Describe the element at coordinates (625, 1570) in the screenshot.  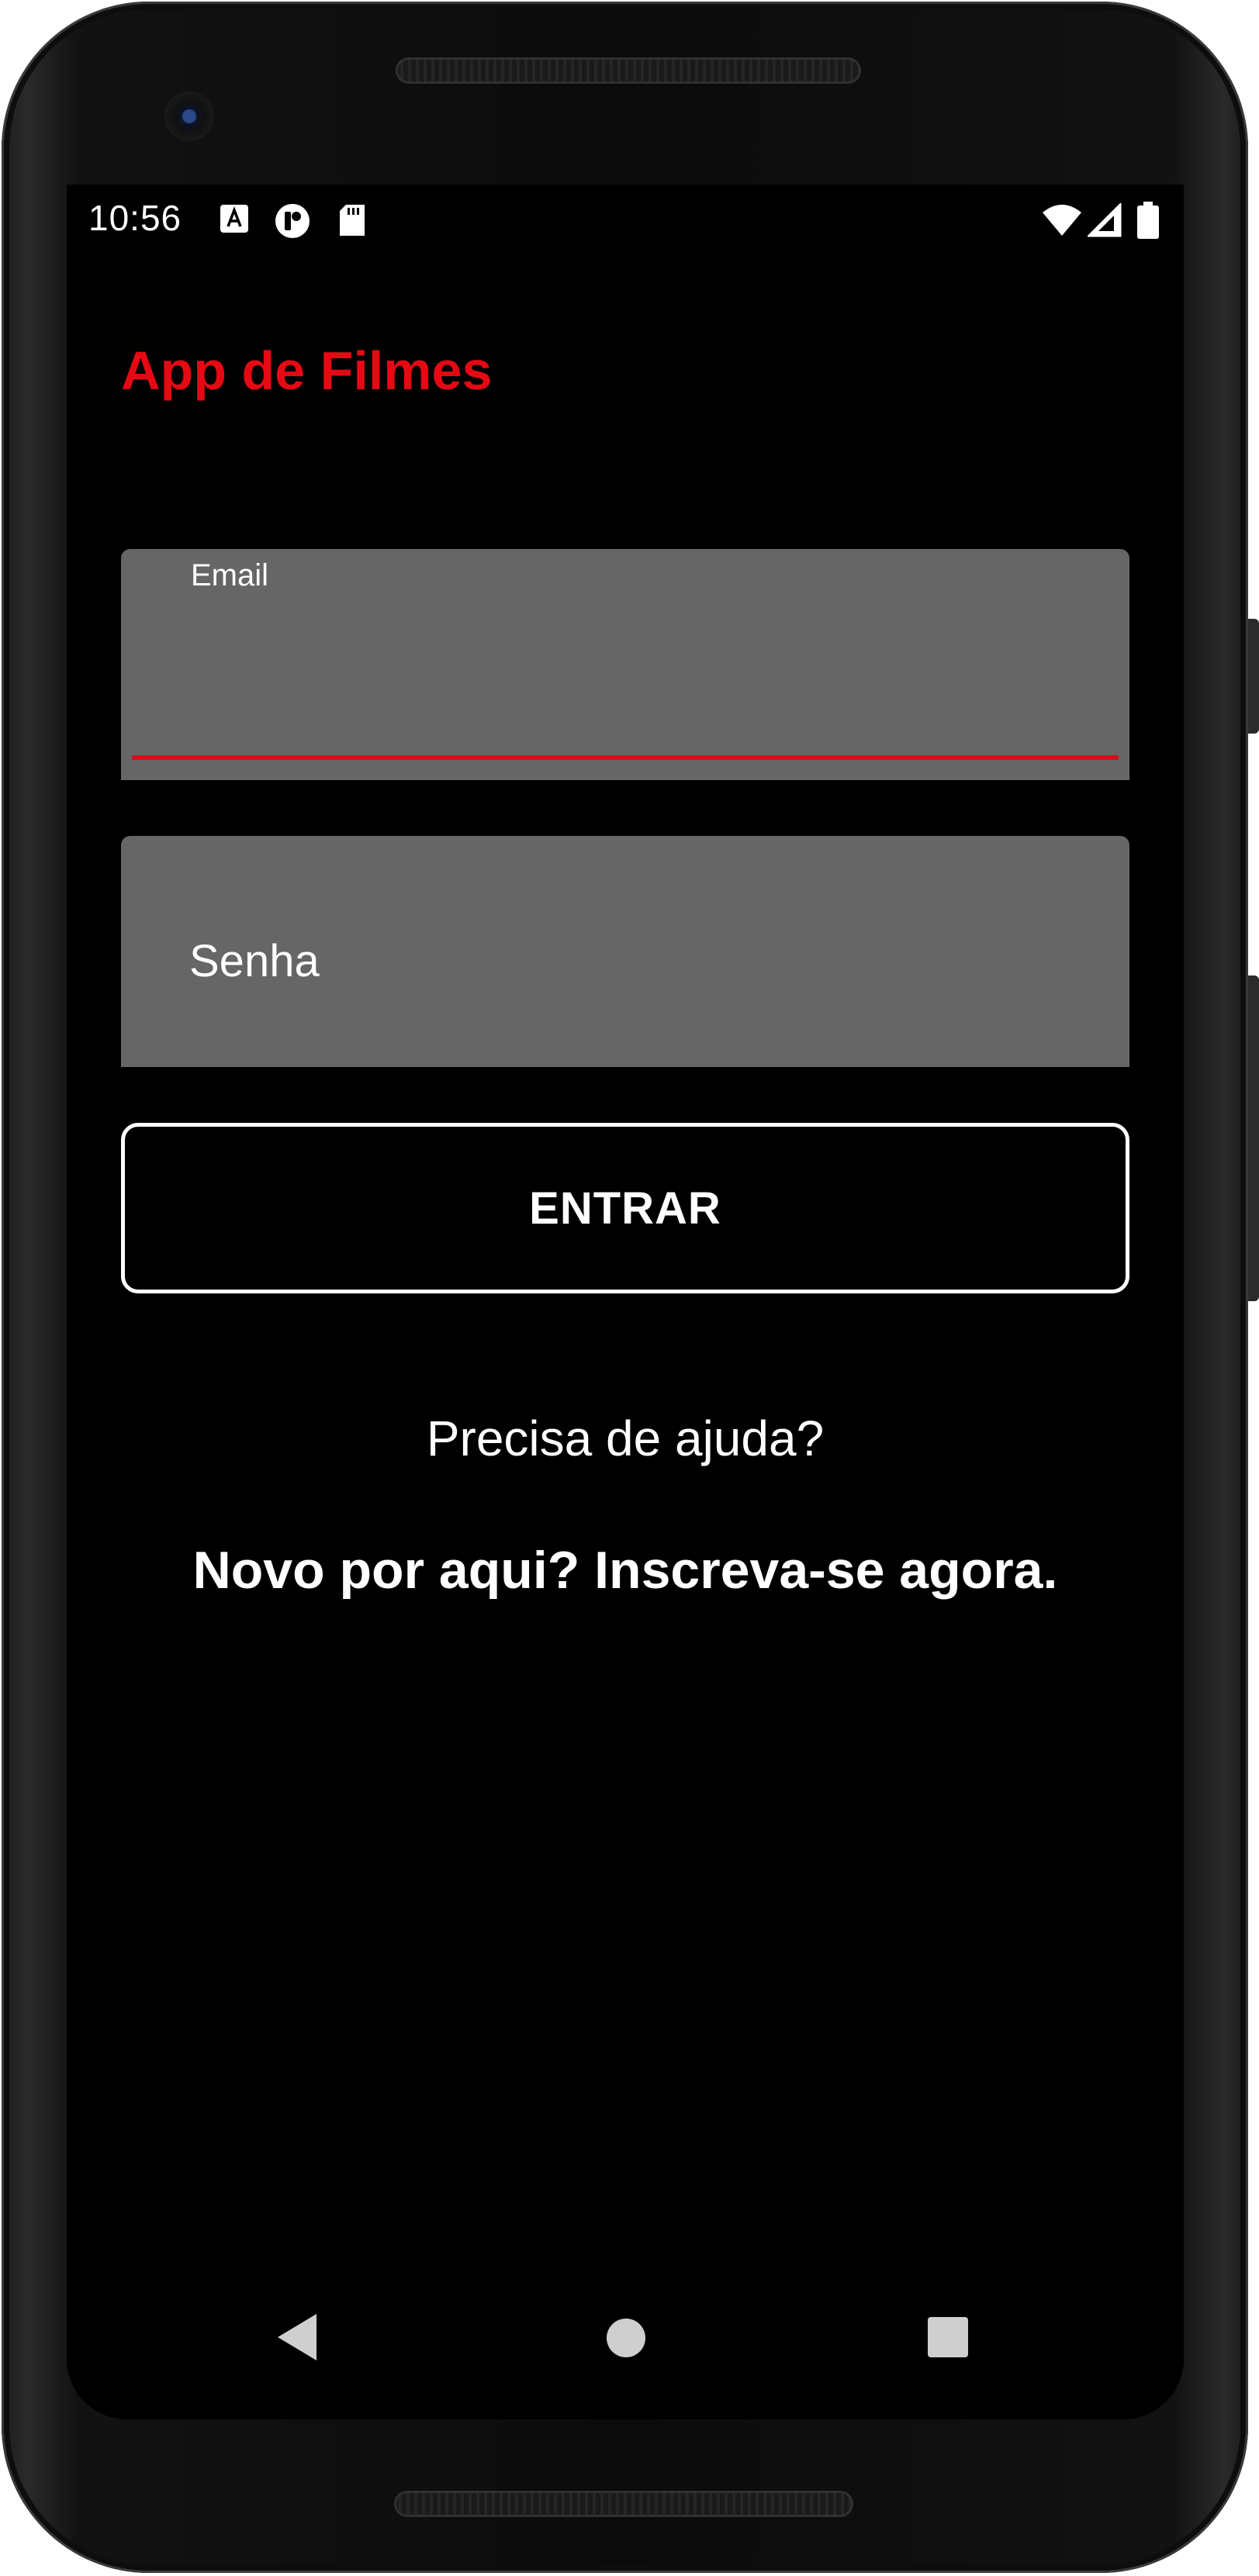
I see `signup-link: Novo por aqui? Inscreva-se agora.` at that location.